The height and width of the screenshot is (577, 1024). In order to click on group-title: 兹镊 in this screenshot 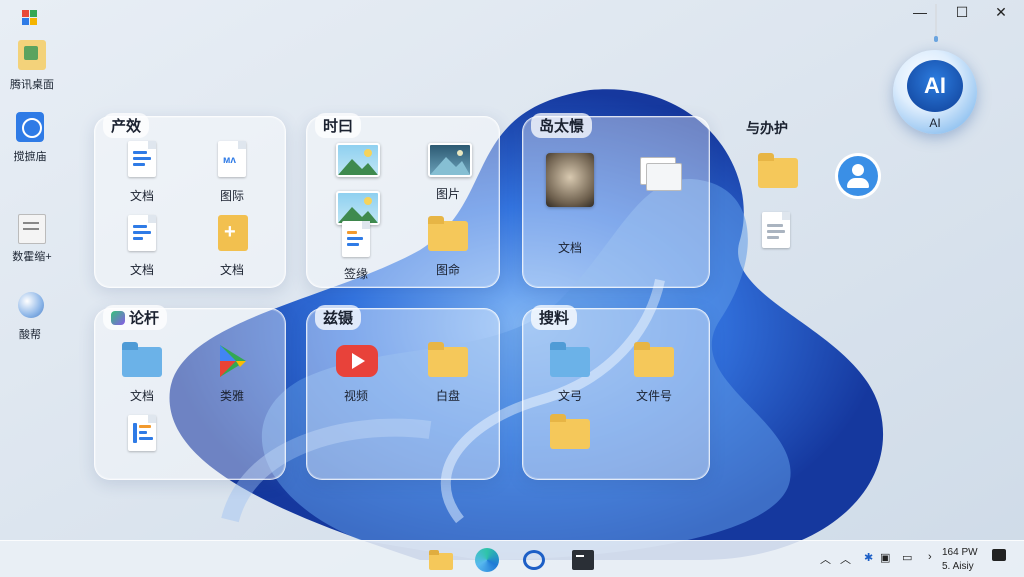, I will do `click(338, 317)`.